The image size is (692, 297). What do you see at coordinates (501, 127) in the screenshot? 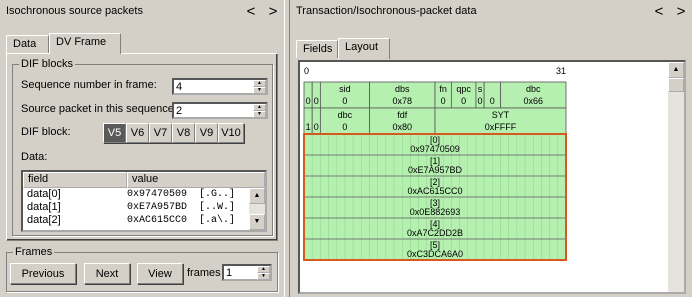
I see `header-field-value: 0xFFFF` at bounding box center [501, 127].